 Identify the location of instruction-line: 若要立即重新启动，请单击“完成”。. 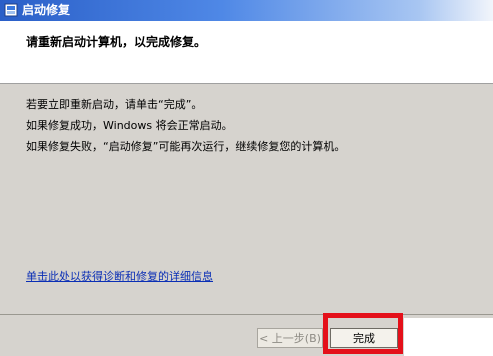
(114, 104).